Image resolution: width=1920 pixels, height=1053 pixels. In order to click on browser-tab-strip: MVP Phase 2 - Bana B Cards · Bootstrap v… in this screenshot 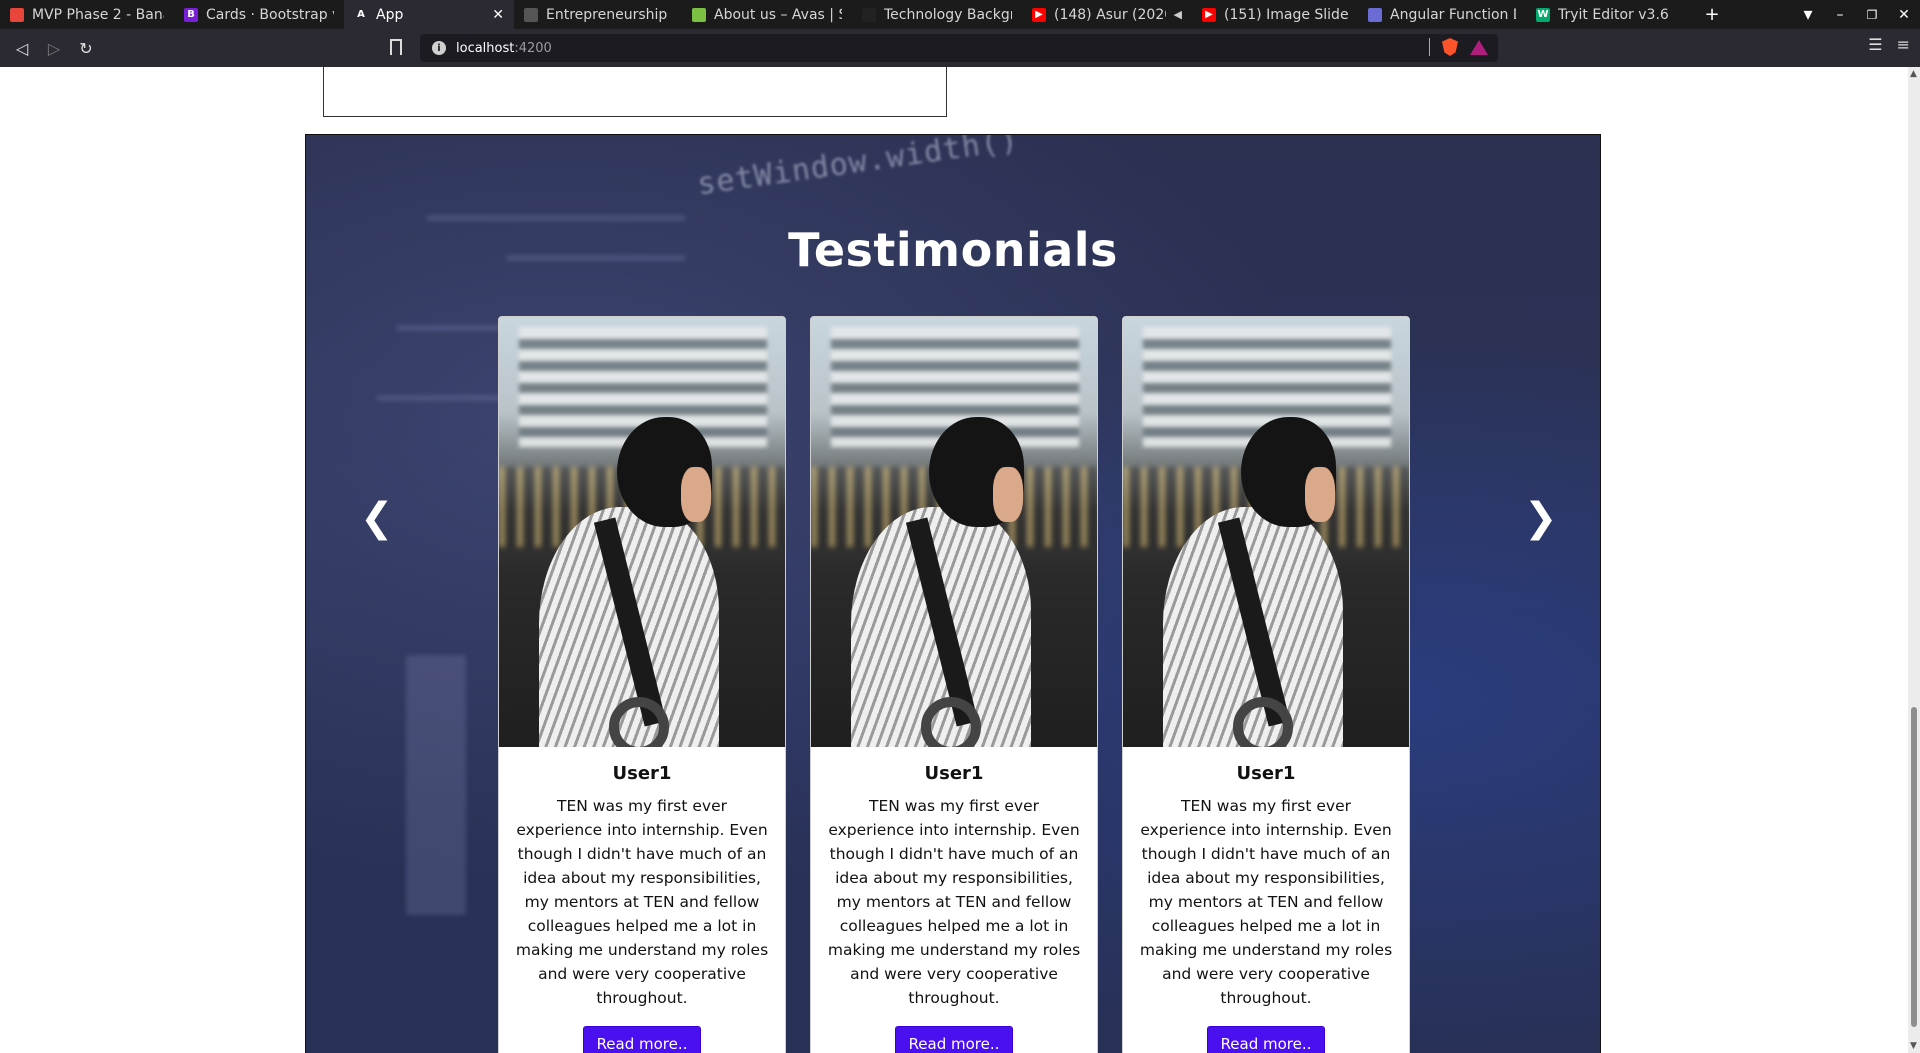, I will do `click(960, 14)`.